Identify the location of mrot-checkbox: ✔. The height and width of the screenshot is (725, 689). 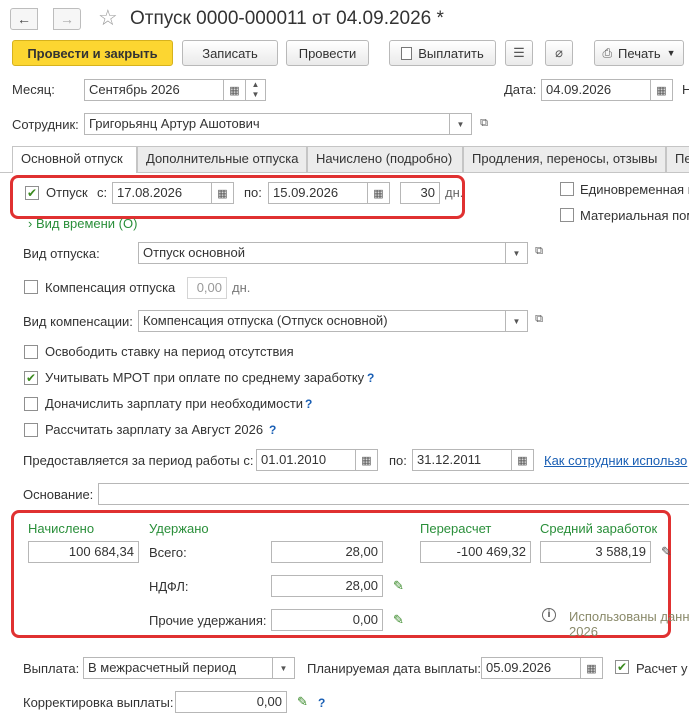
(31, 378).